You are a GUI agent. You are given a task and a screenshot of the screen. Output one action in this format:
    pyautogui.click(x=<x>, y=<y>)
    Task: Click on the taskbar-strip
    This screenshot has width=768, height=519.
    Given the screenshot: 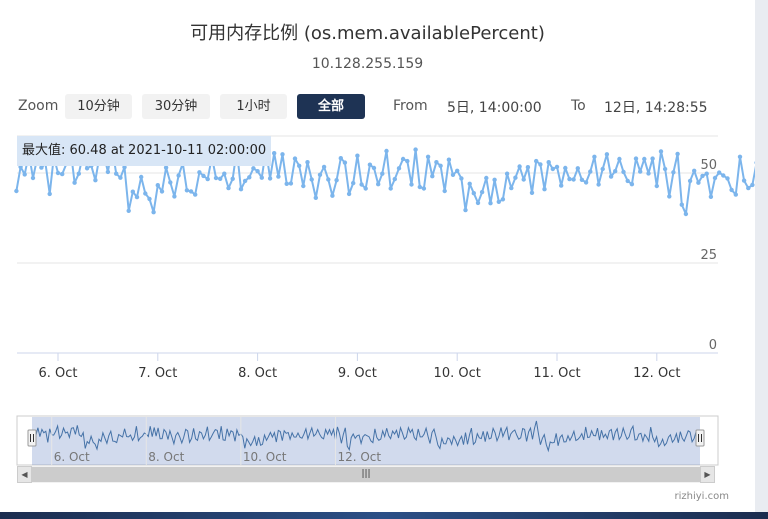 What is the action you would take?
    pyautogui.click(x=384, y=515)
    